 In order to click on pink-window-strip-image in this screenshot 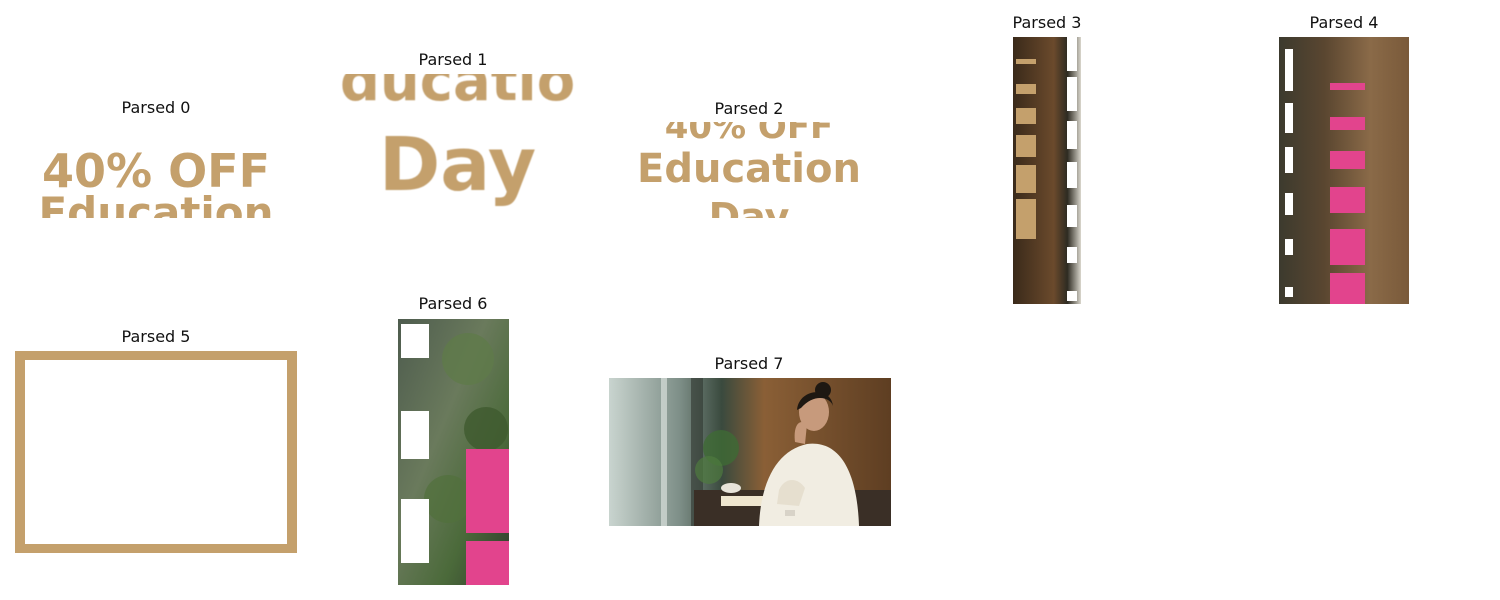, I will do `click(1344, 170)`.